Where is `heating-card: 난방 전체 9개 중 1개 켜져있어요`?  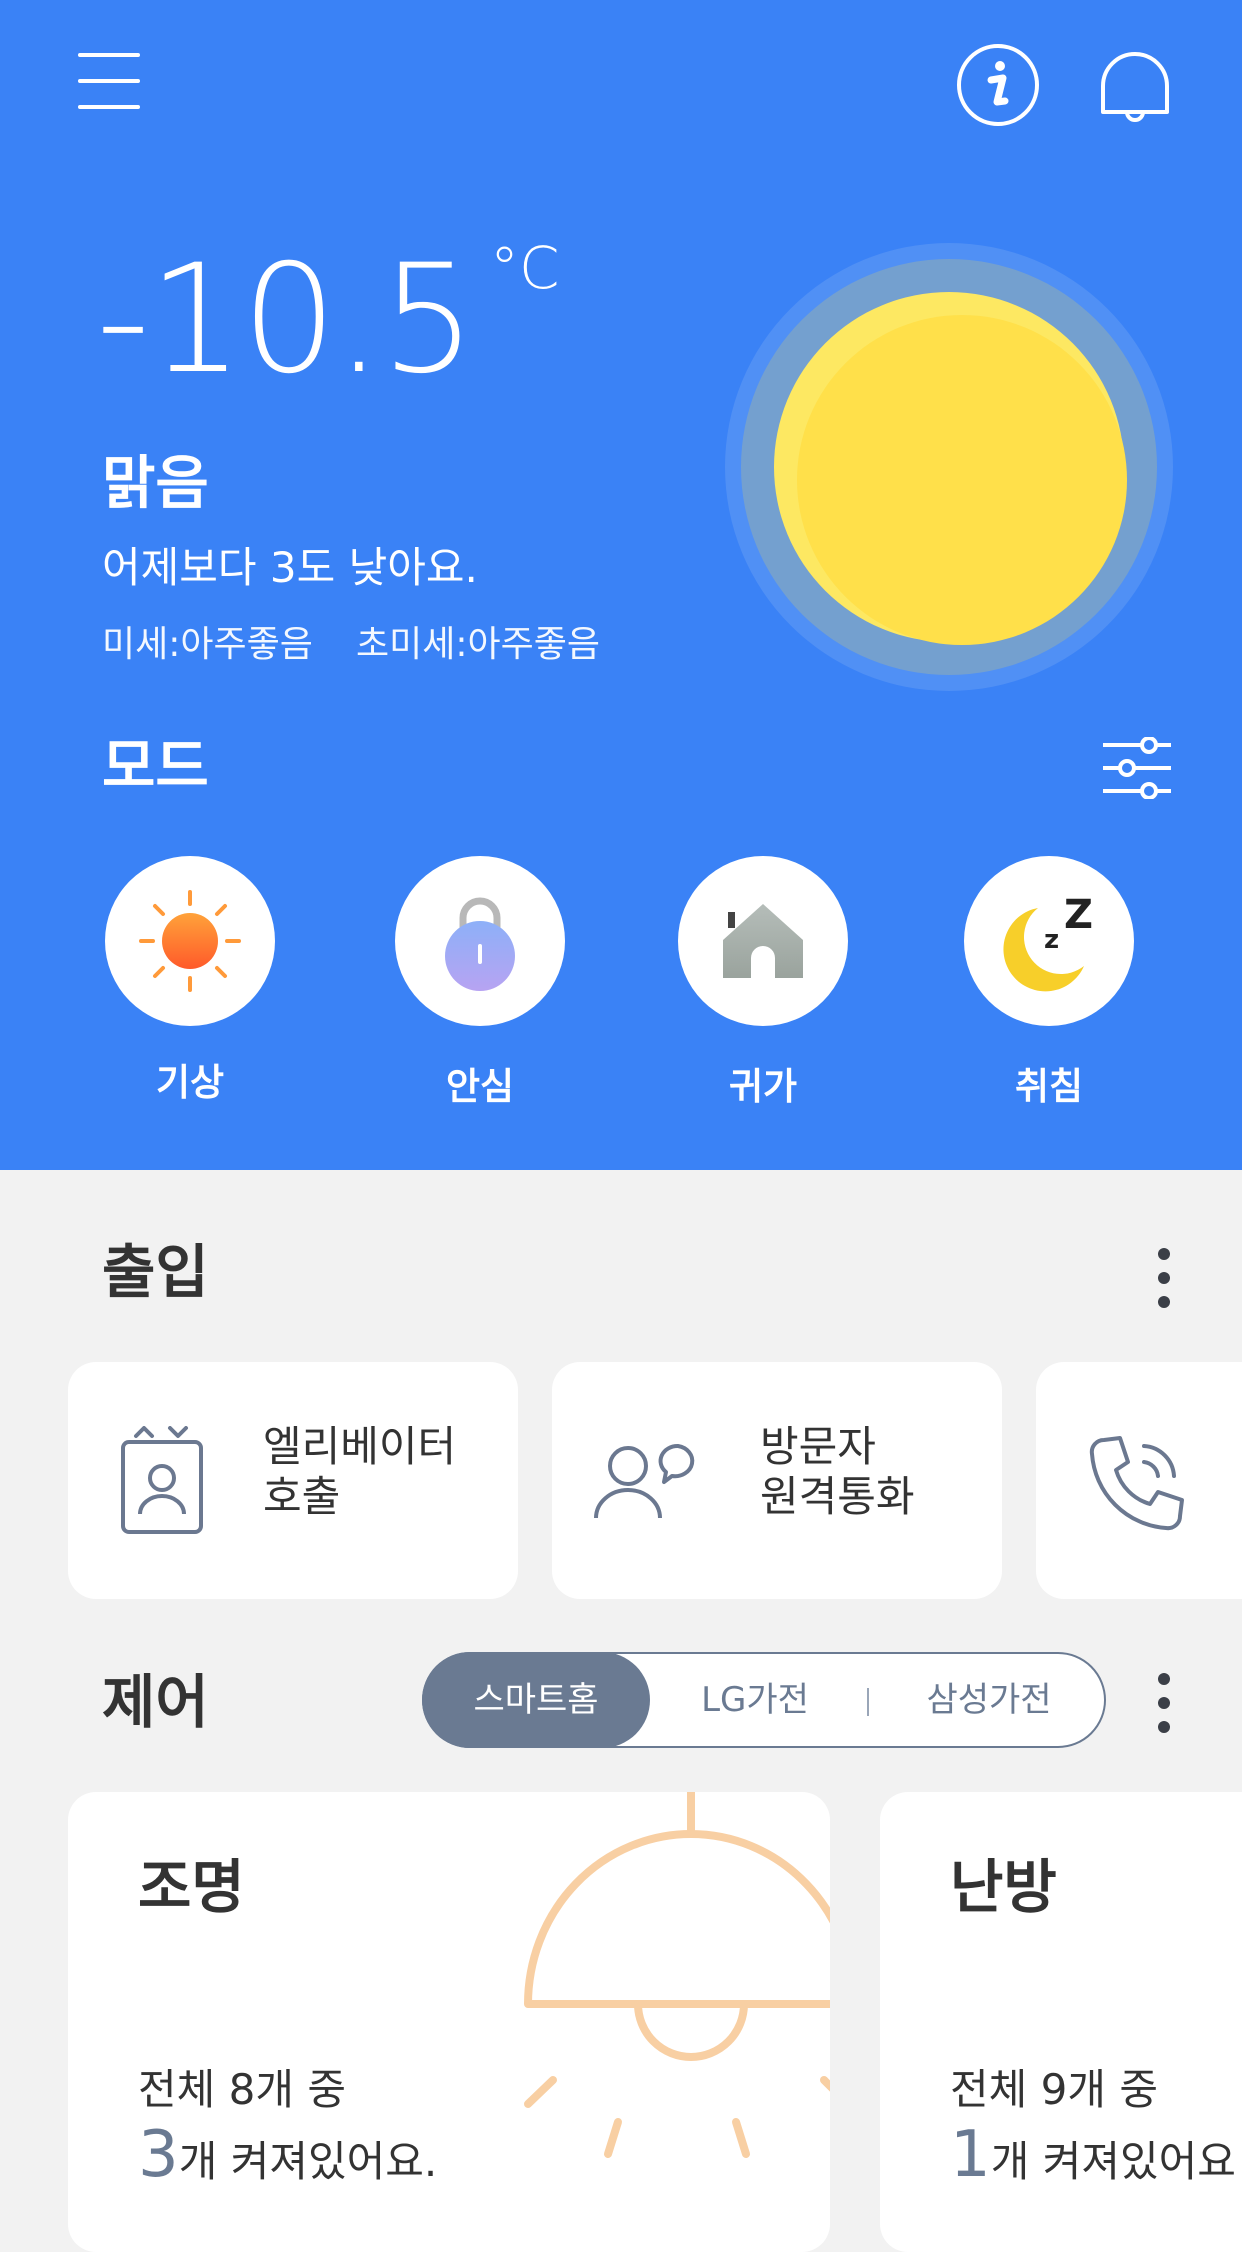
heating-card: 난방 전체 9개 중 1개 켜져있어요 is located at coordinates (1061, 2022).